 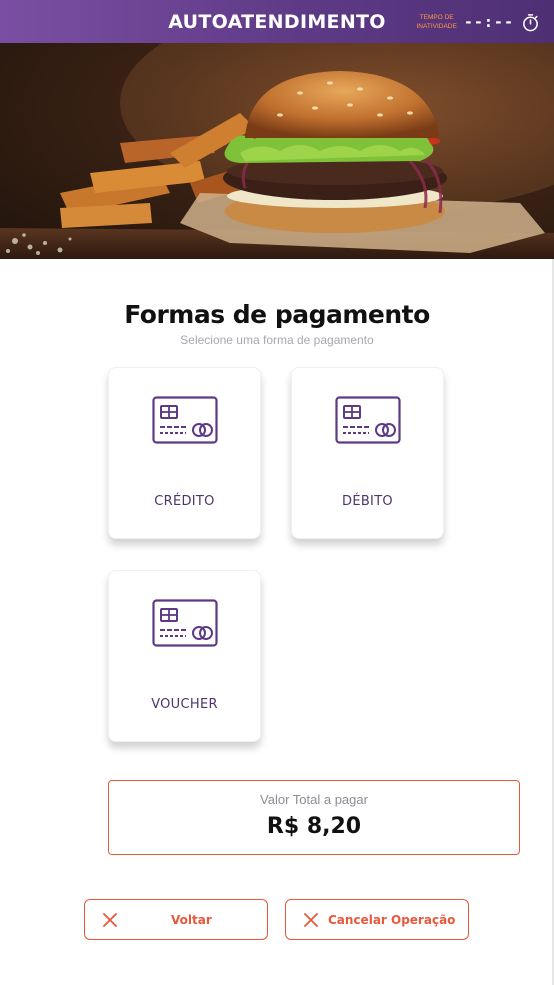 I want to click on cancel-operation-label: Cancelar Operação, so click(x=392, y=920).